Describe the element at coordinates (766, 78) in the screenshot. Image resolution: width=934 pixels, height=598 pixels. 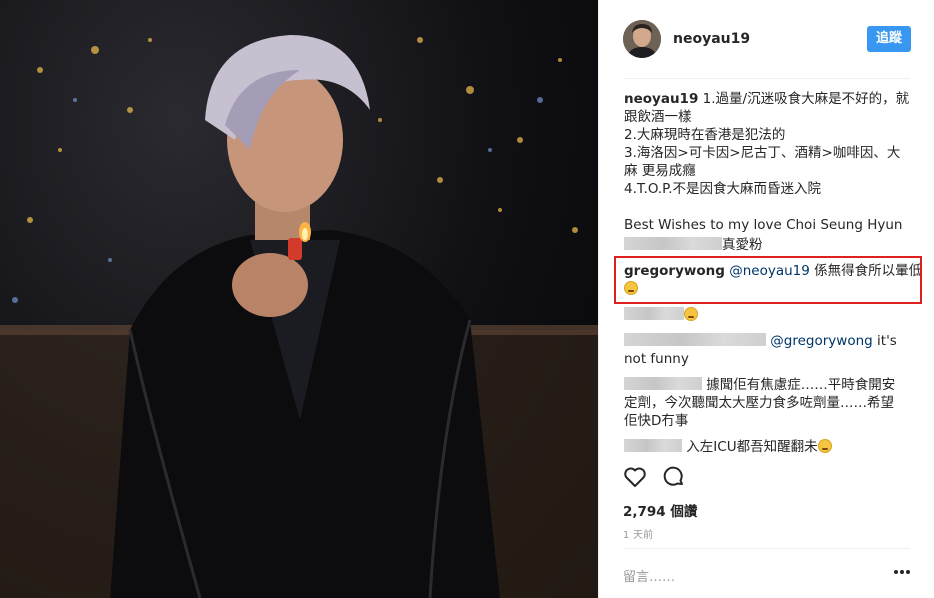
I see `header-divider` at that location.